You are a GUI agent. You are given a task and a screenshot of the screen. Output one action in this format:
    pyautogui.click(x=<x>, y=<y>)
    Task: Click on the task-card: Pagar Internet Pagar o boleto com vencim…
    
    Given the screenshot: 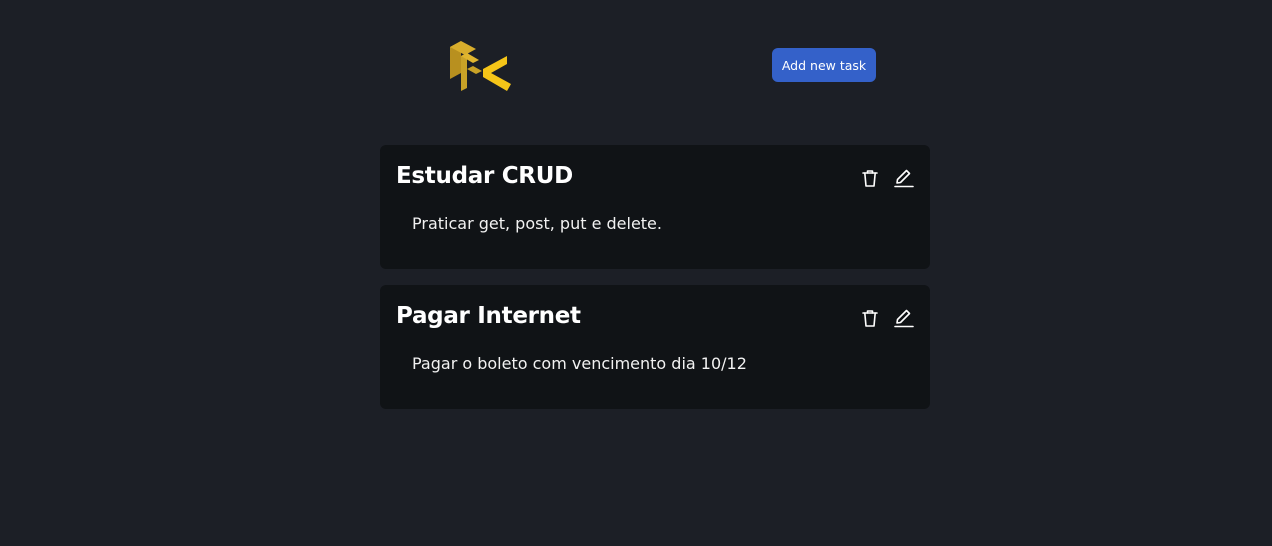 What is the action you would take?
    pyautogui.click(x=655, y=347)
    